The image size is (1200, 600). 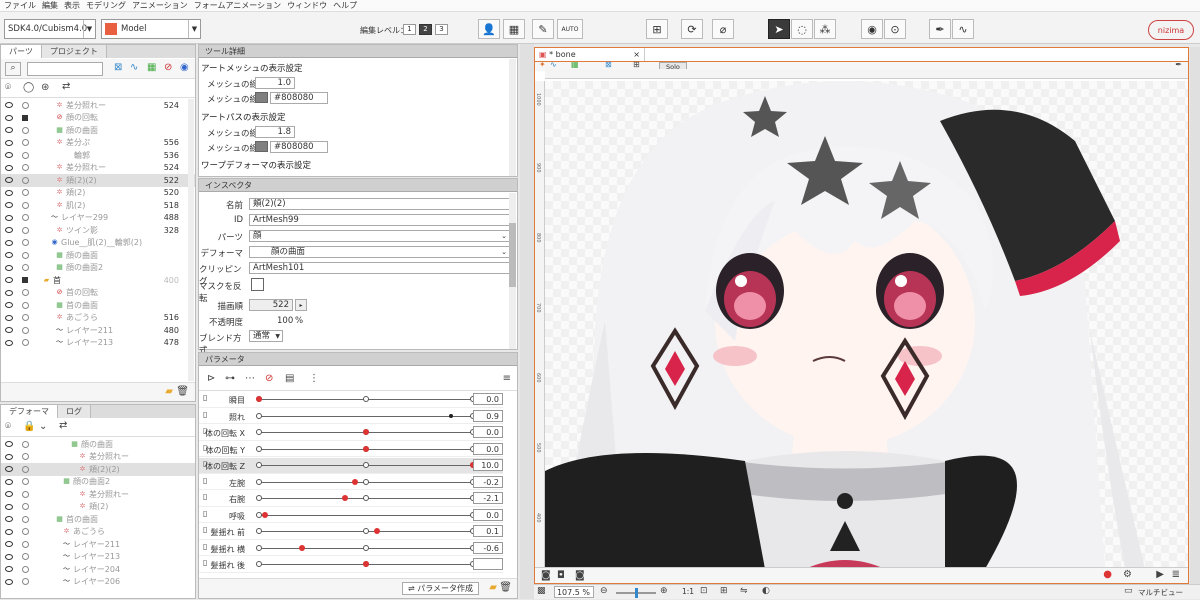 I want to click on parameter-row: ▯ 髪揺れ 前 0.1, so click(x=351, y=532).